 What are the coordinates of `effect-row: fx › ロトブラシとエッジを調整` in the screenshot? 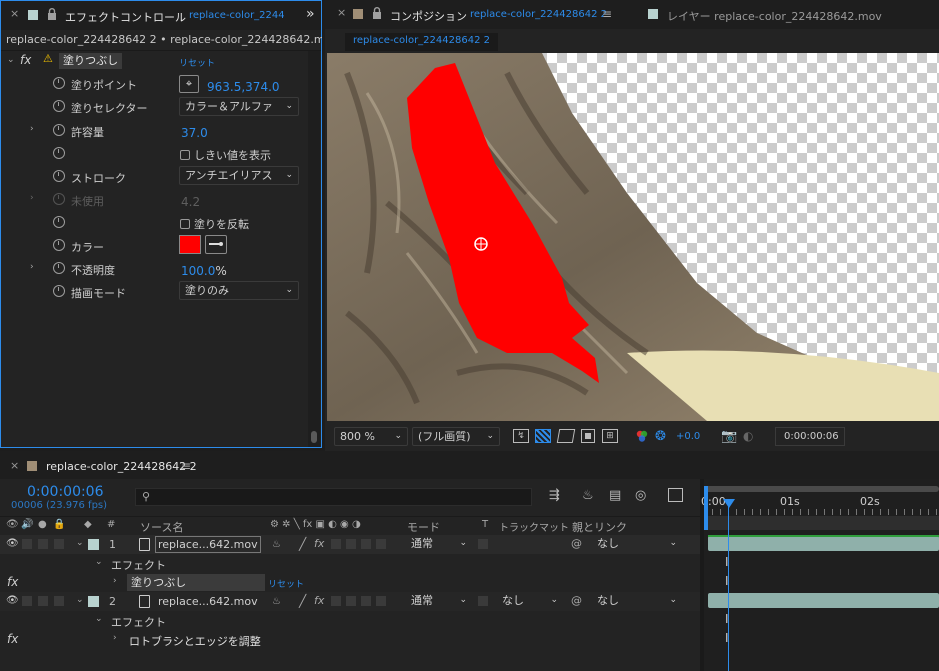 It's located at (350, 639).